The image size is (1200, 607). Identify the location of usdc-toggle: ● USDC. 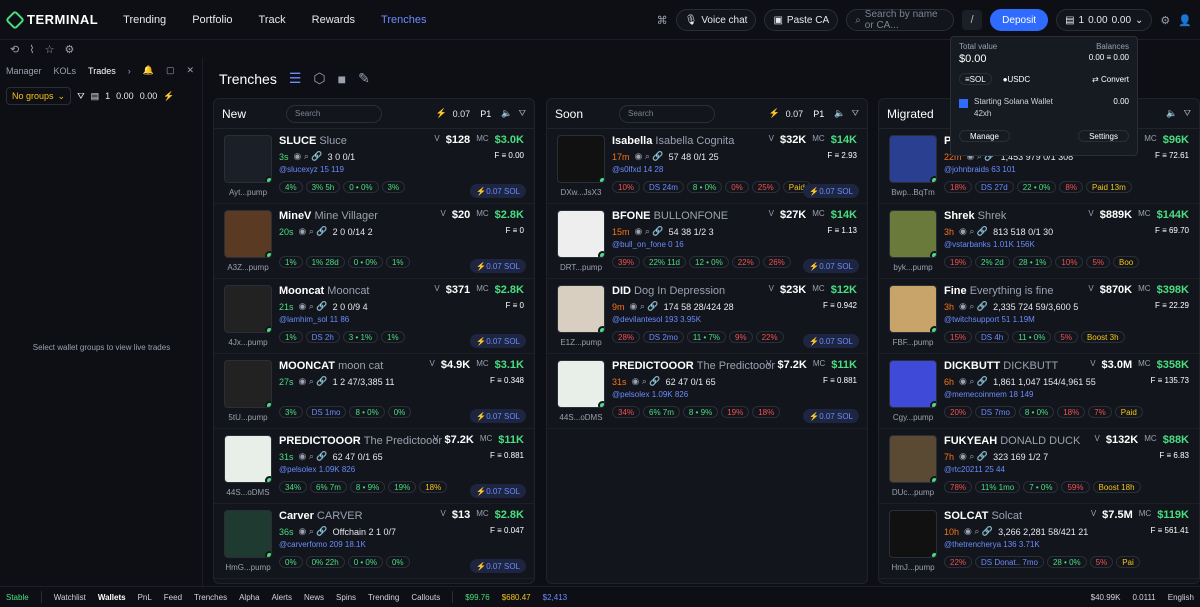
(1017, 79).